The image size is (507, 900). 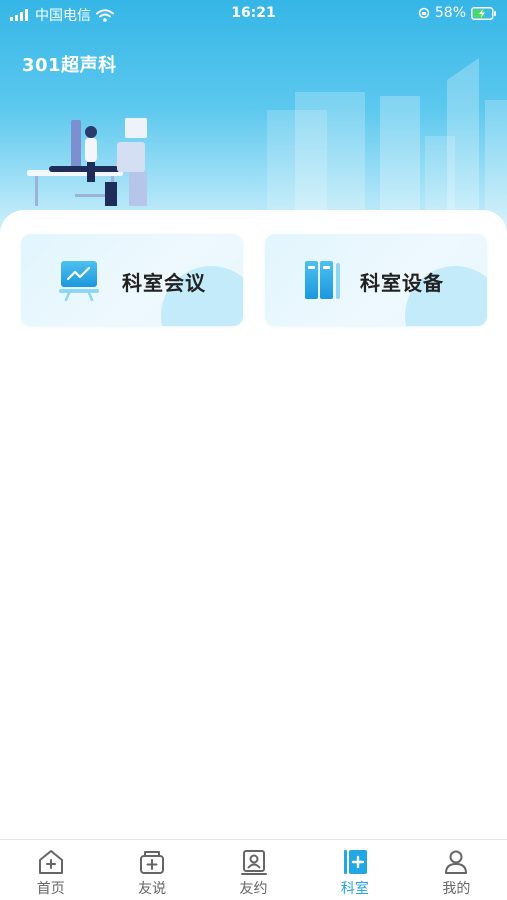 I want to click on department-meeting-label: 科室会议, so click(x=164, y=283).